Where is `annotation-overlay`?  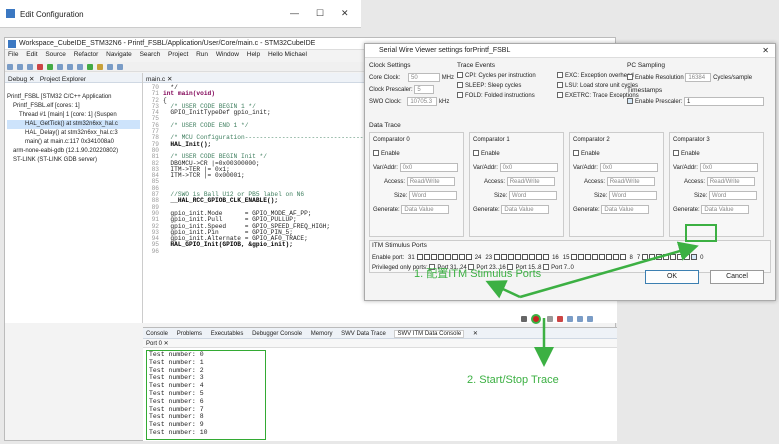 annotation-overlay is located at coordinates (592, 304).